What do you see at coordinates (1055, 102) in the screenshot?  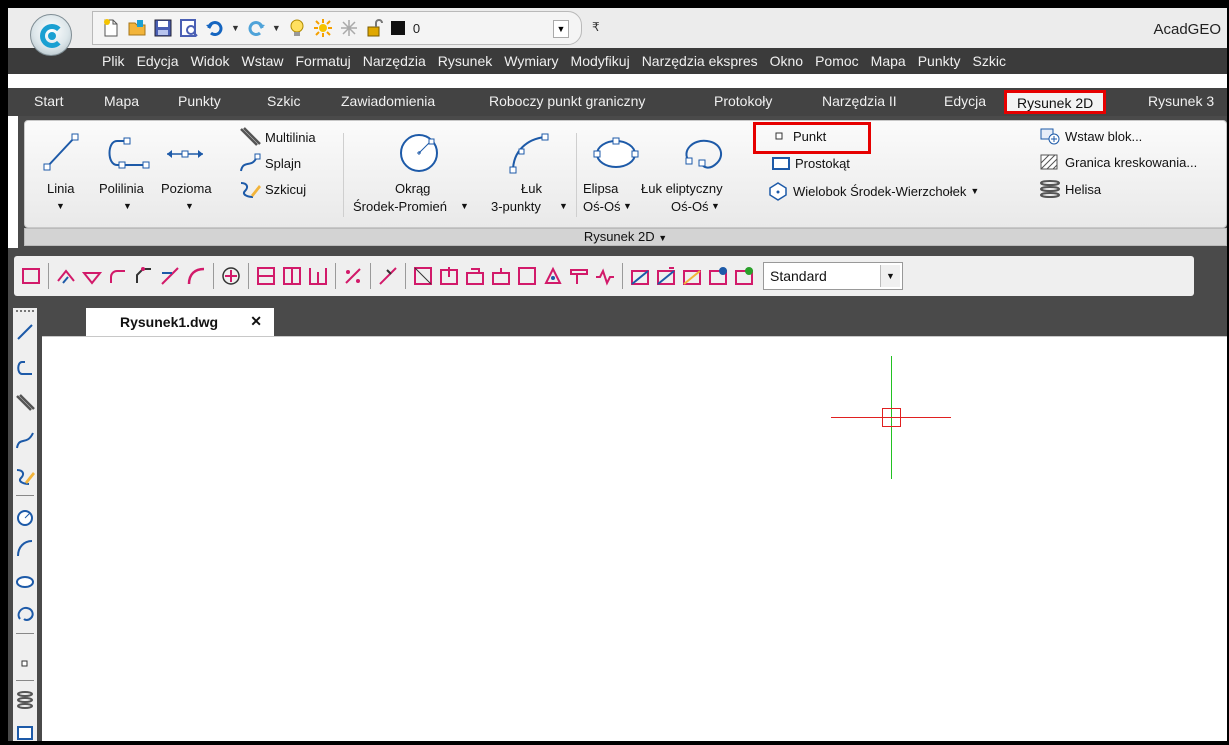 I see `tab-rysunek-2d: Rysunek 2D` at bounding box center [1055, 102].